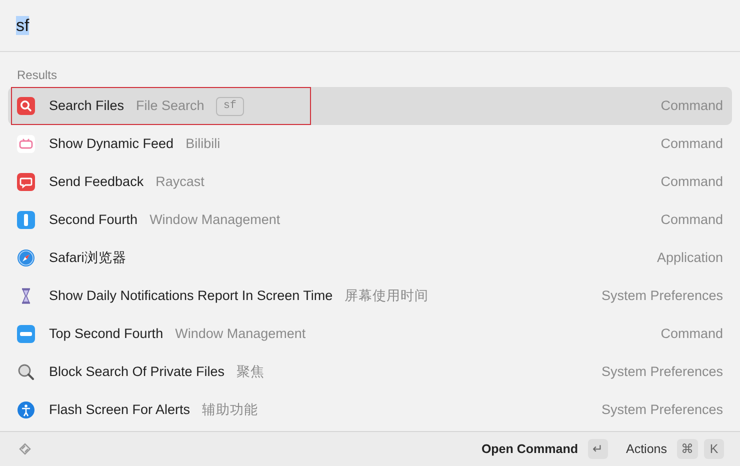 The width and height of the screenshot is (740, 466). What do you see at coordinates (26, 144) in the screenshot?
I see `tv-icon` at bounding box center [26, 144].